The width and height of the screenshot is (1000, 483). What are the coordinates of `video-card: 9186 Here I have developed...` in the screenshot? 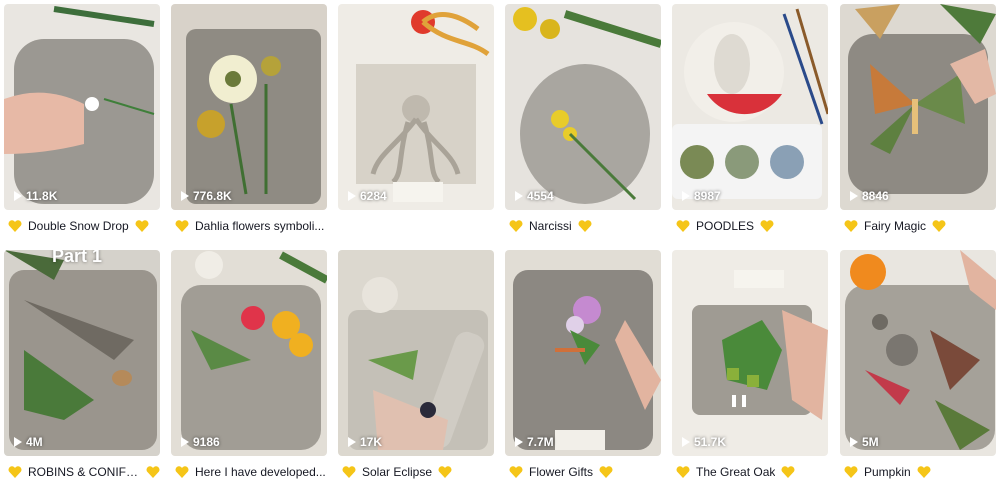 It's located at (249, 364).